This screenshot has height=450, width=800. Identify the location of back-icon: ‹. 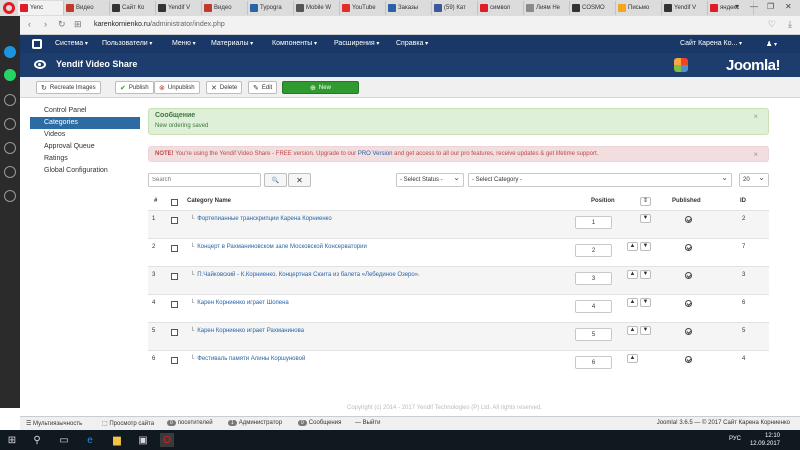
(29, 24).